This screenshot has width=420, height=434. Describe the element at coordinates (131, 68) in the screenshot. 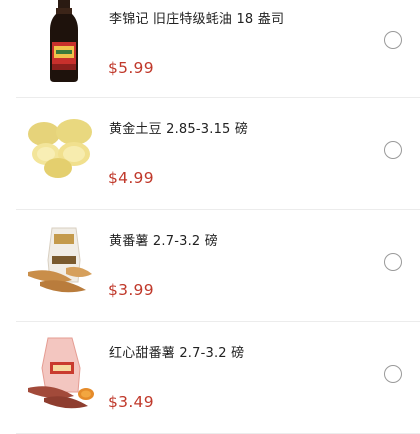

I see `product-price: $5.99` at that location.